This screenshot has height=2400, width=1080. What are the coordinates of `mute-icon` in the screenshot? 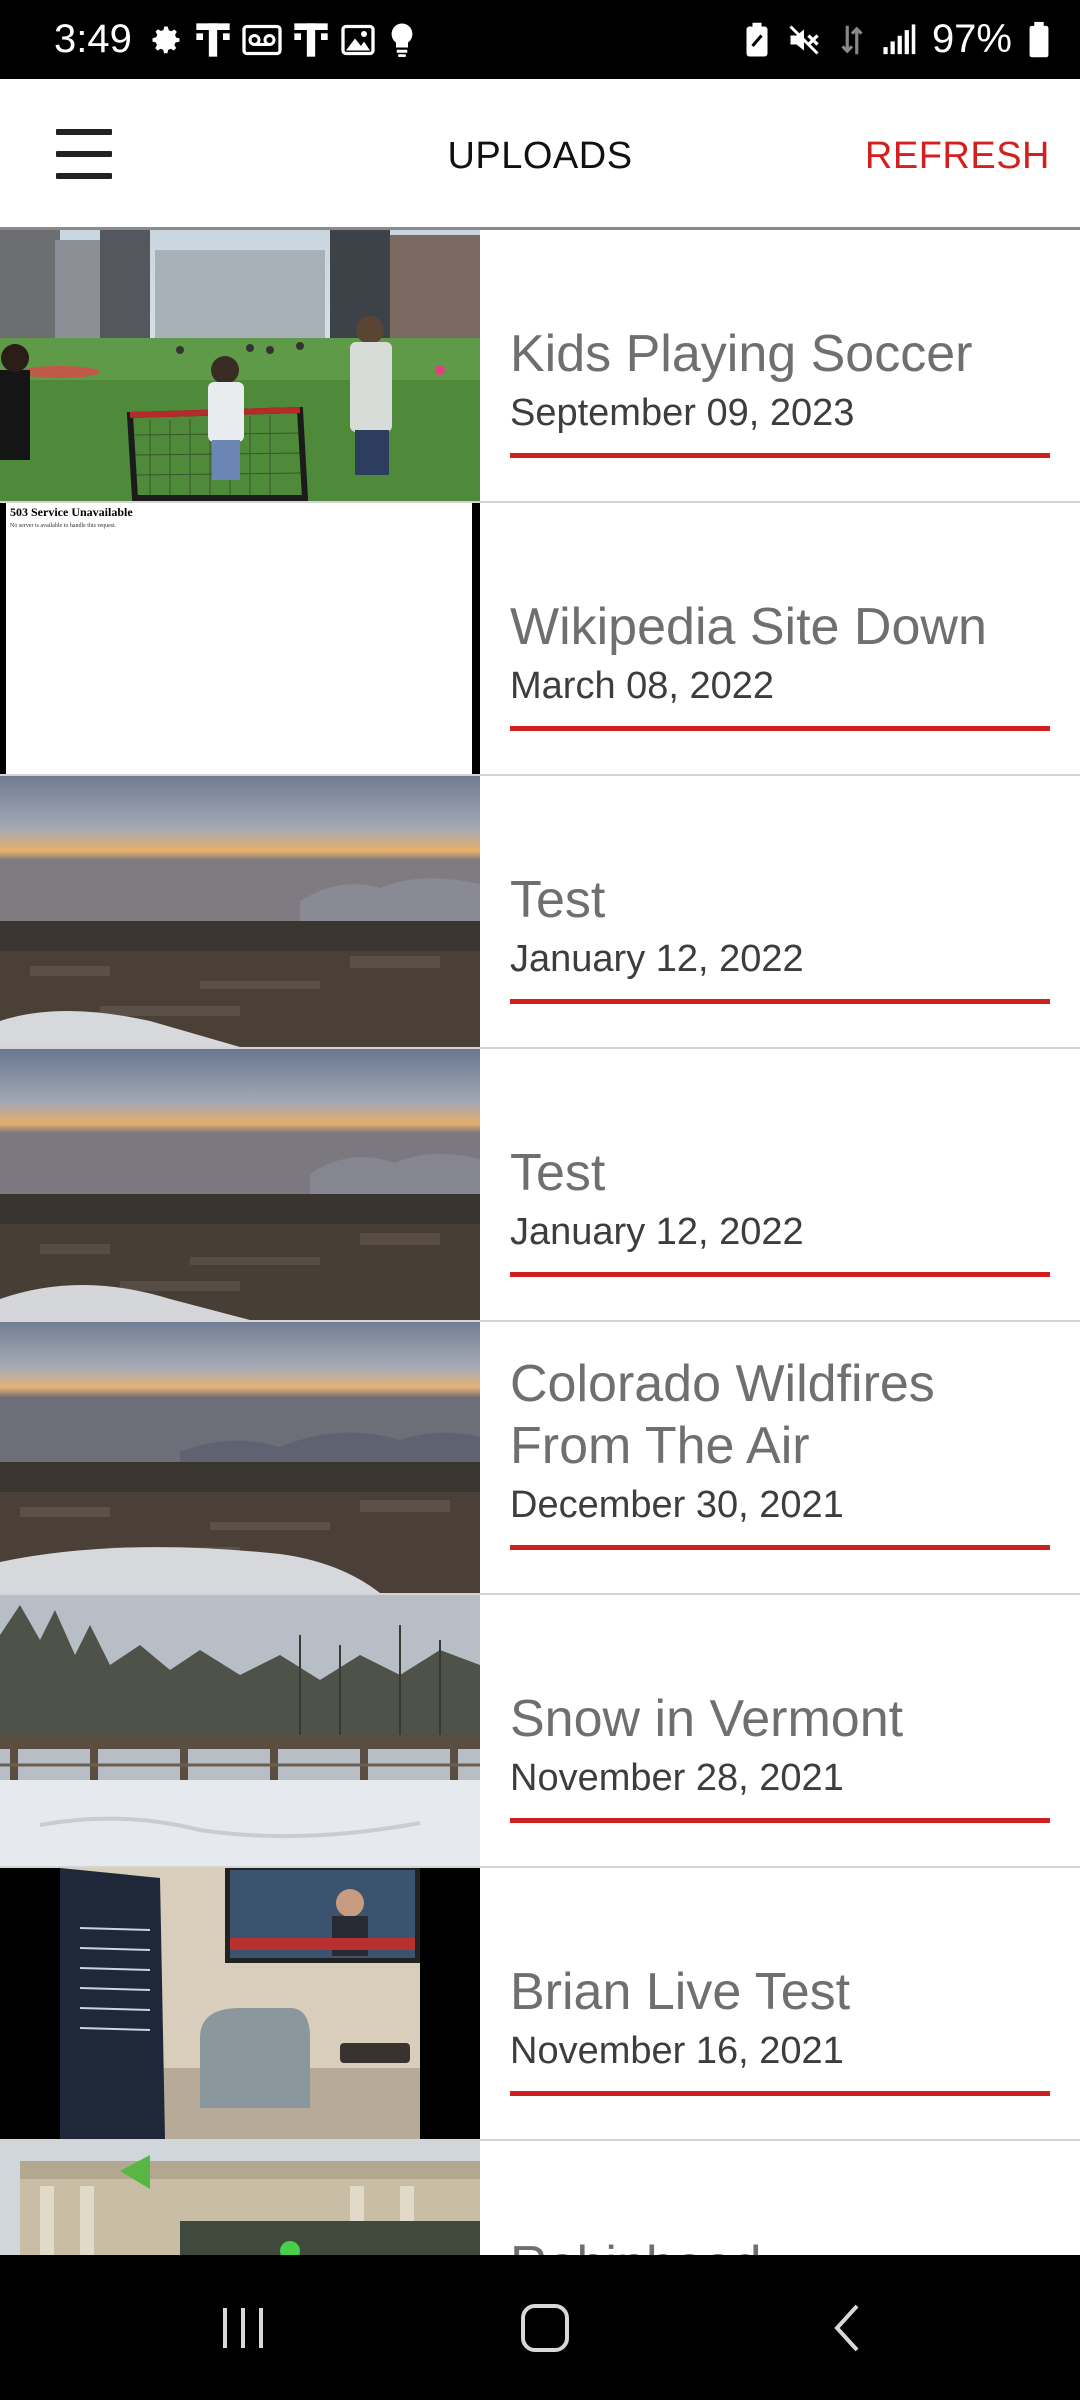 It's located at (804, 40).